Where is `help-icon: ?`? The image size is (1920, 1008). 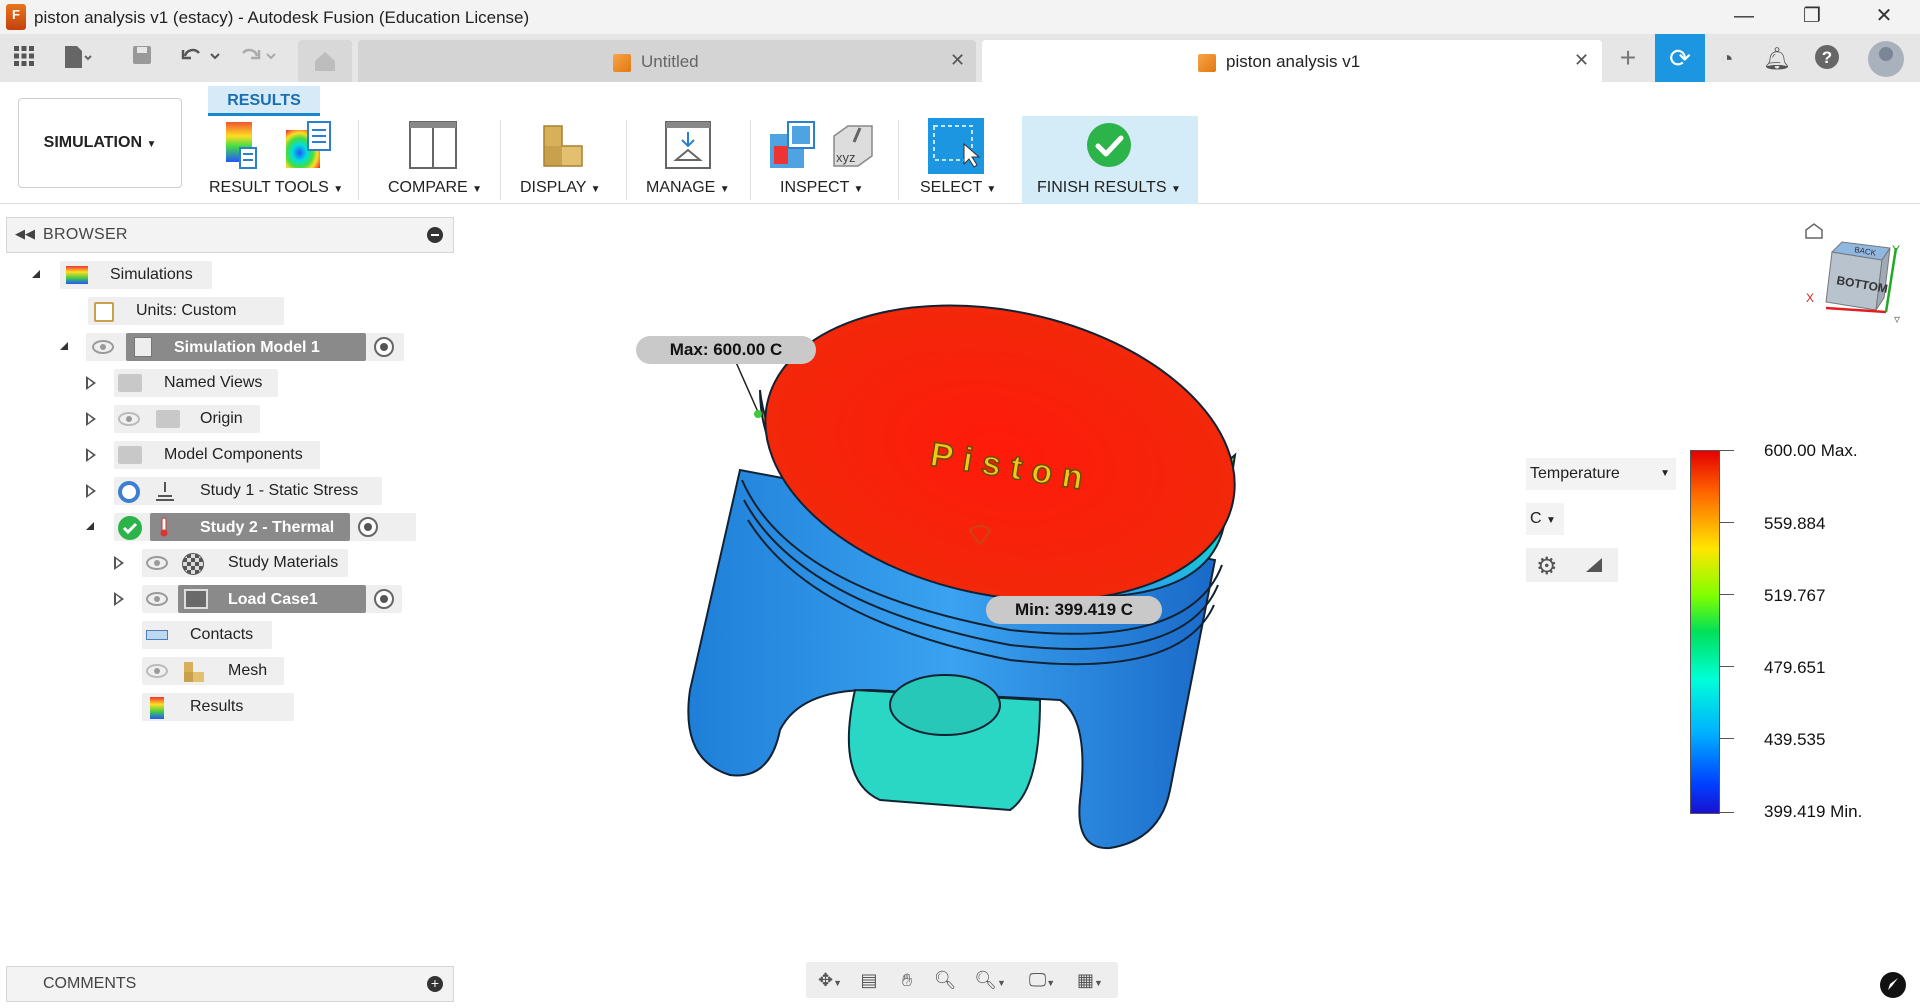 help-icon: ? is located at coordinates (1827, 59).